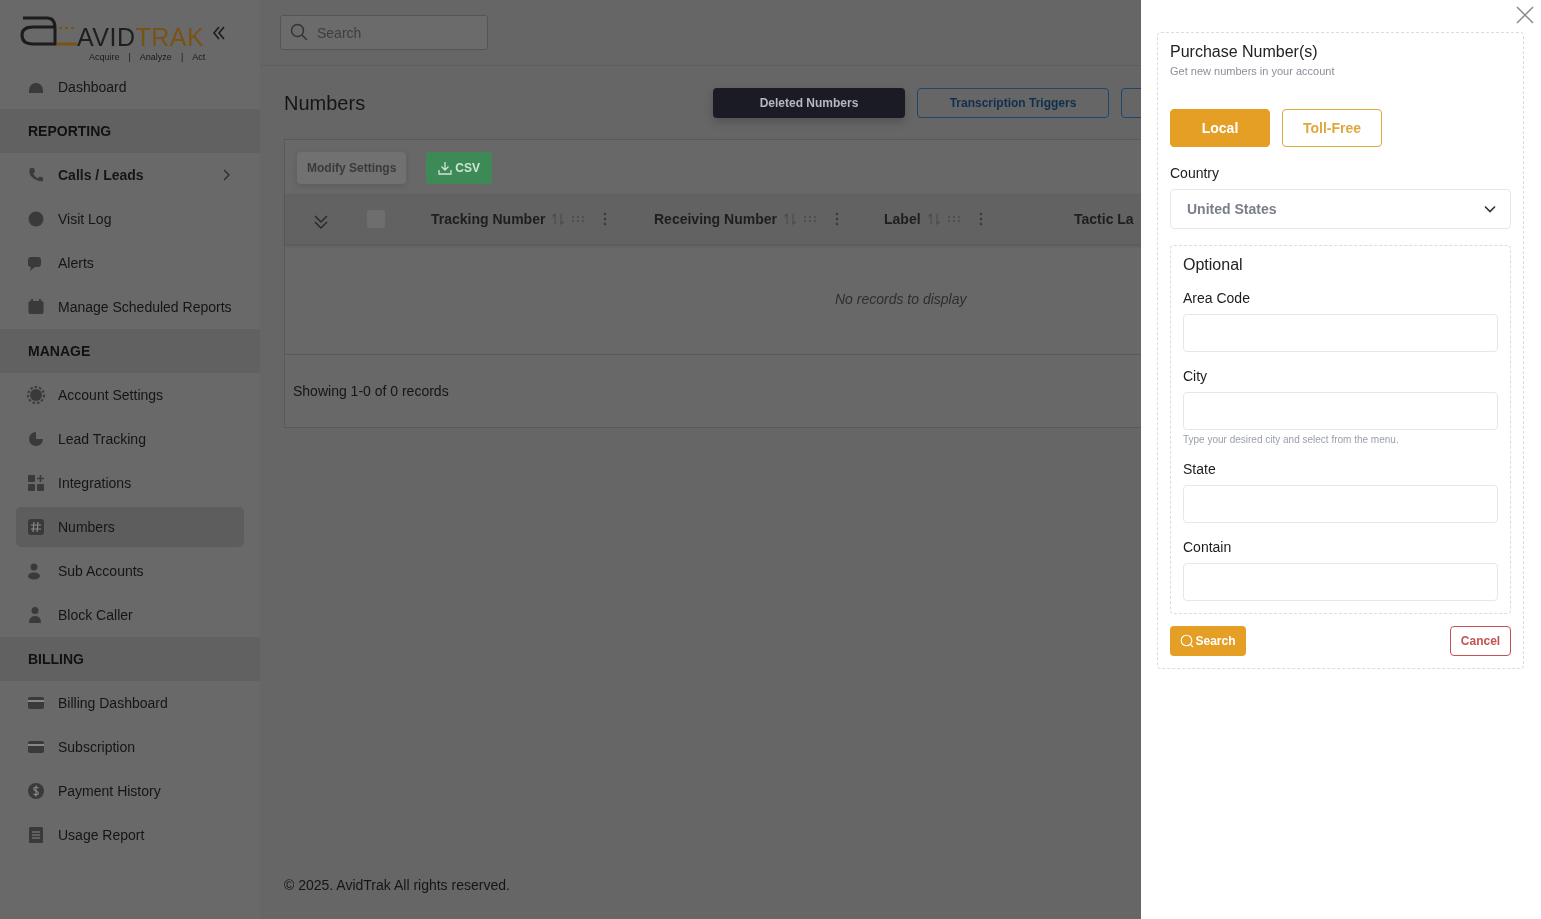  I want to click on drawer-title: Purchase Number(s), so click(1244, 52).